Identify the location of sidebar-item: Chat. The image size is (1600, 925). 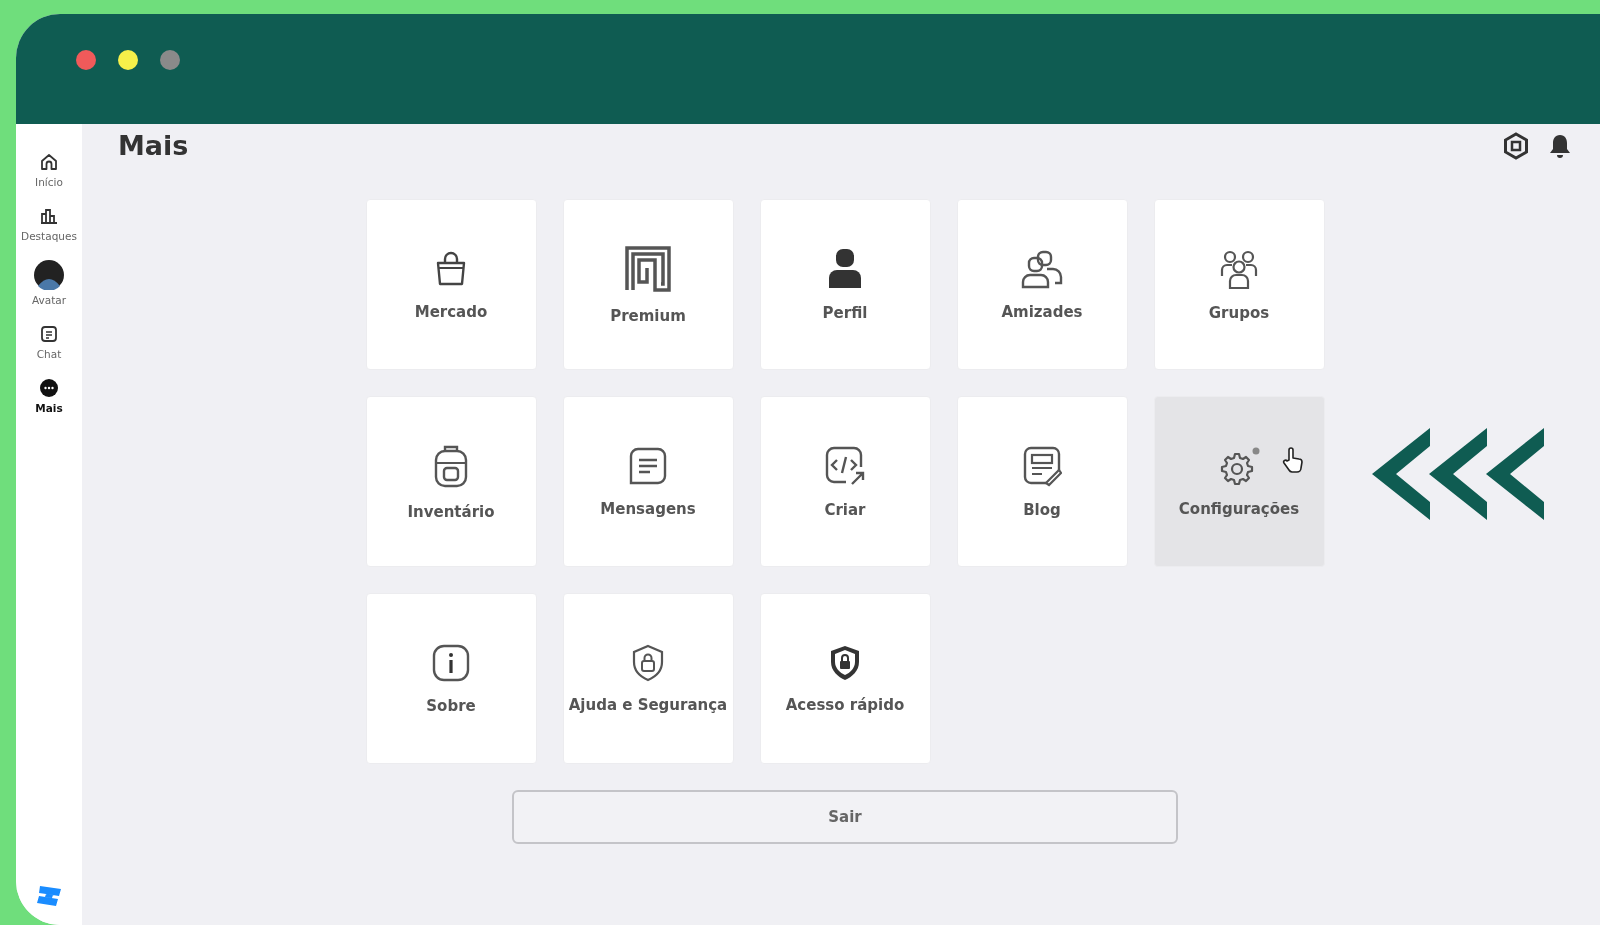
(49, 342).